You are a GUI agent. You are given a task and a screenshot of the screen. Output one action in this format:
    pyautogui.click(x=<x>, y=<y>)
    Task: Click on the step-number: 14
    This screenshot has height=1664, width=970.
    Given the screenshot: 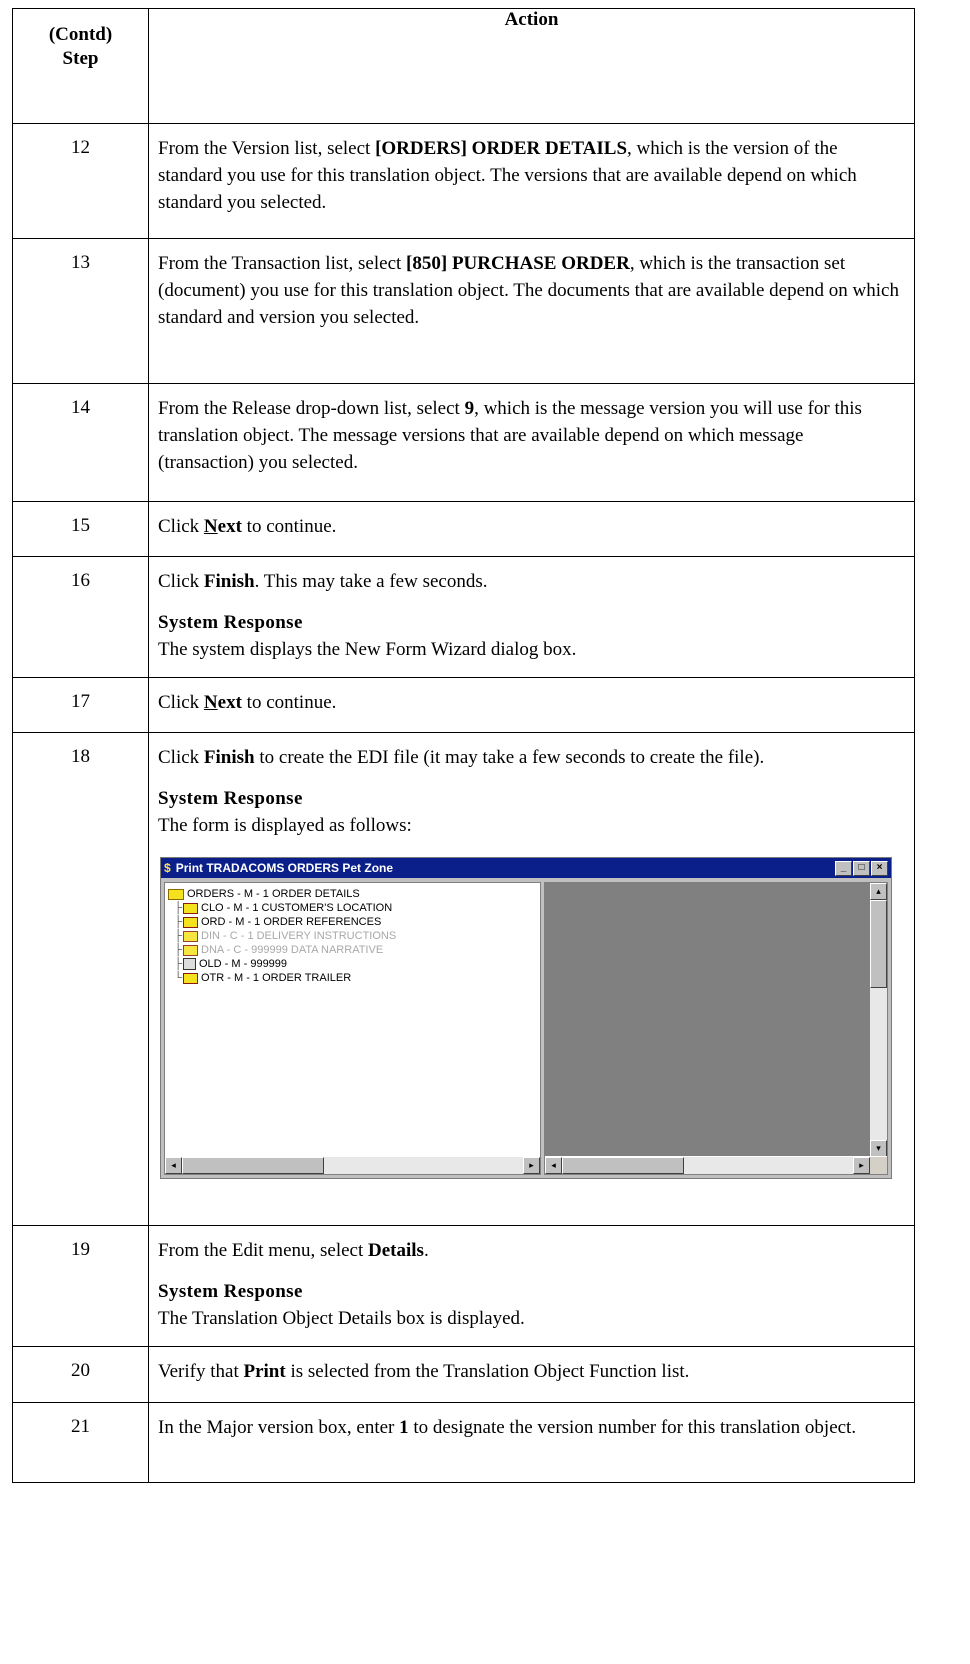 What is the action you would take?
    pyautogui.click(x=80, y=442)
    